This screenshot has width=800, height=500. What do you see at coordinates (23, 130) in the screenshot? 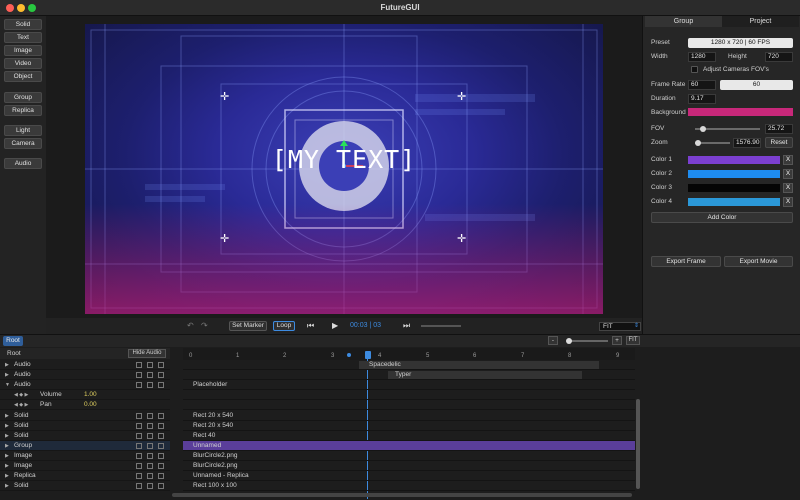
I see `add-light-button: Light` at bounding box center [23, 130].